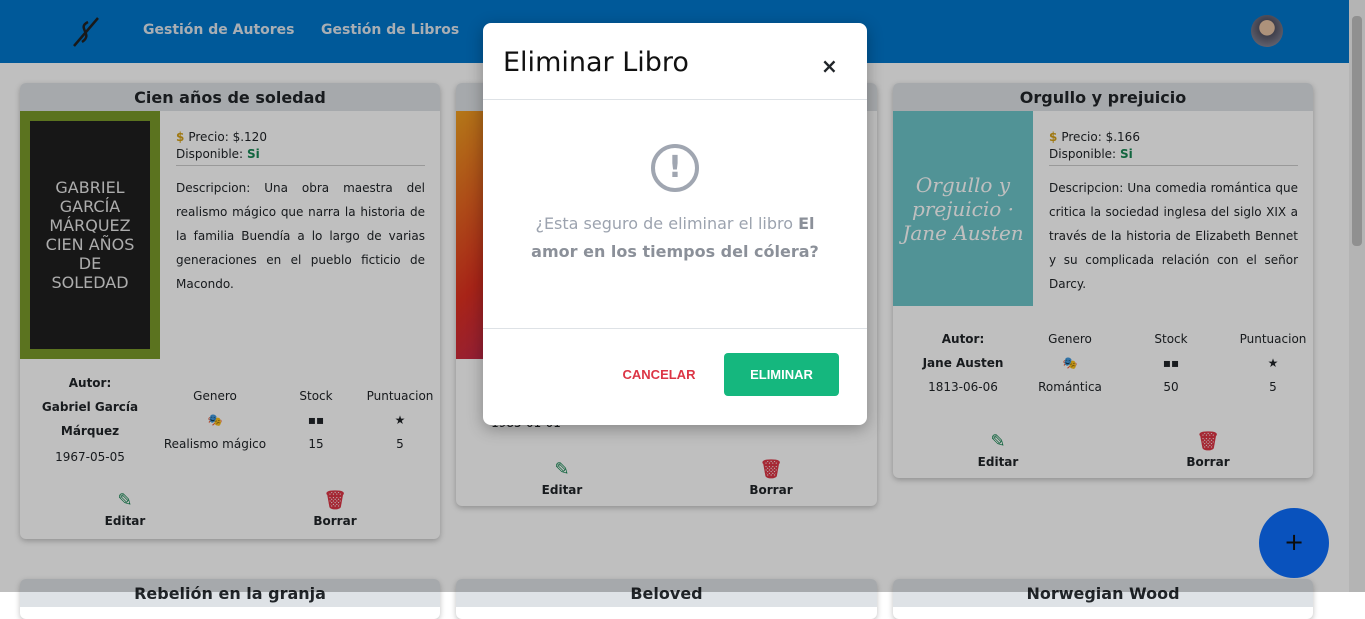 The width and height of the screenshot is (1365, 619). Describe the element at coordinates (829, 66) in the screenshot. I see `close-icon: ×` at that location.